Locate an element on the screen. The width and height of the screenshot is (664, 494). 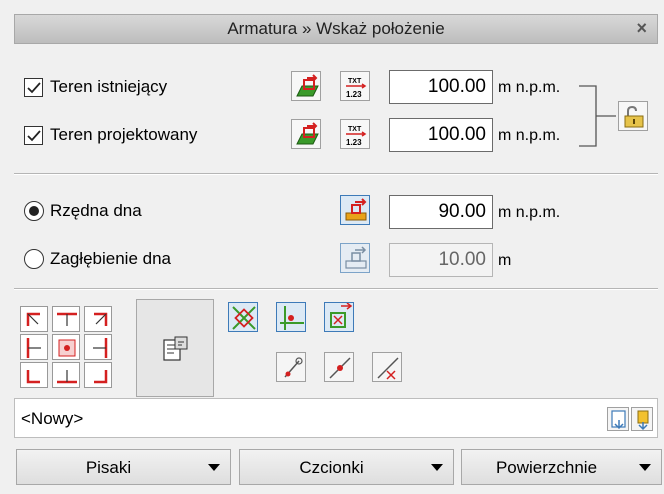
ordinate-radio is located at coordinates (34, 211).